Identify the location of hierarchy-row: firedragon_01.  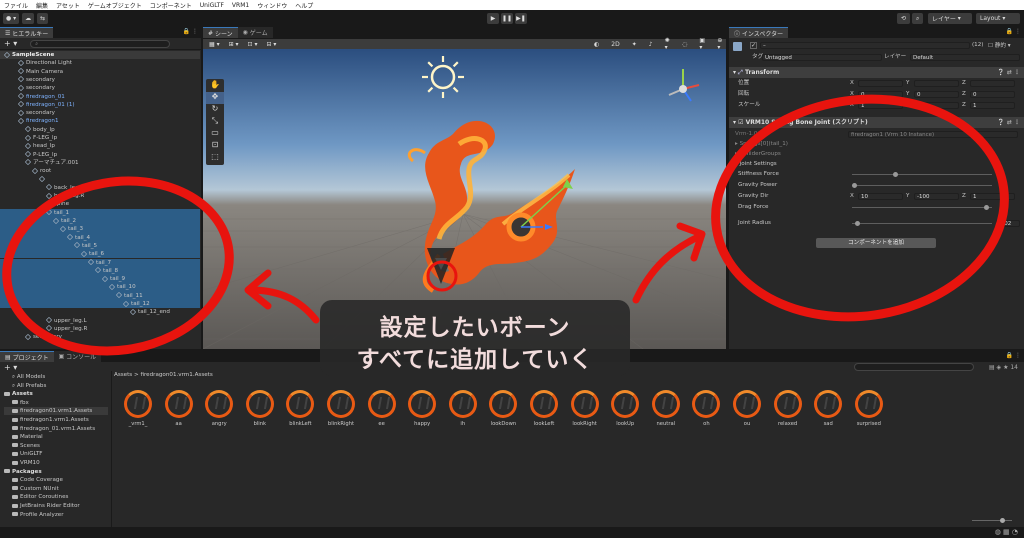
(100, 96).